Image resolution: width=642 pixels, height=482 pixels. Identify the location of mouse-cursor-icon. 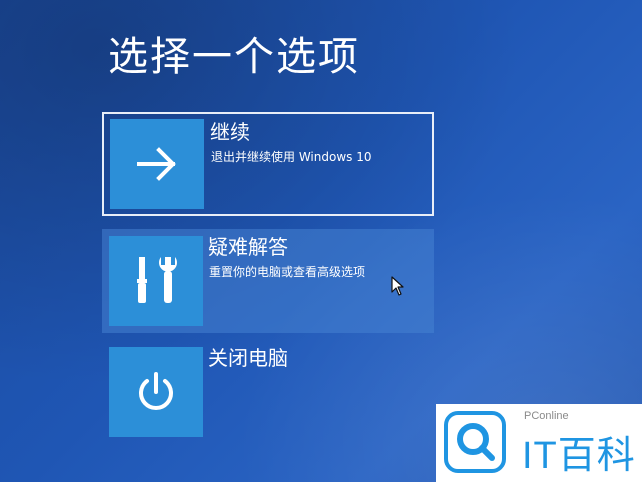
(397, 286).